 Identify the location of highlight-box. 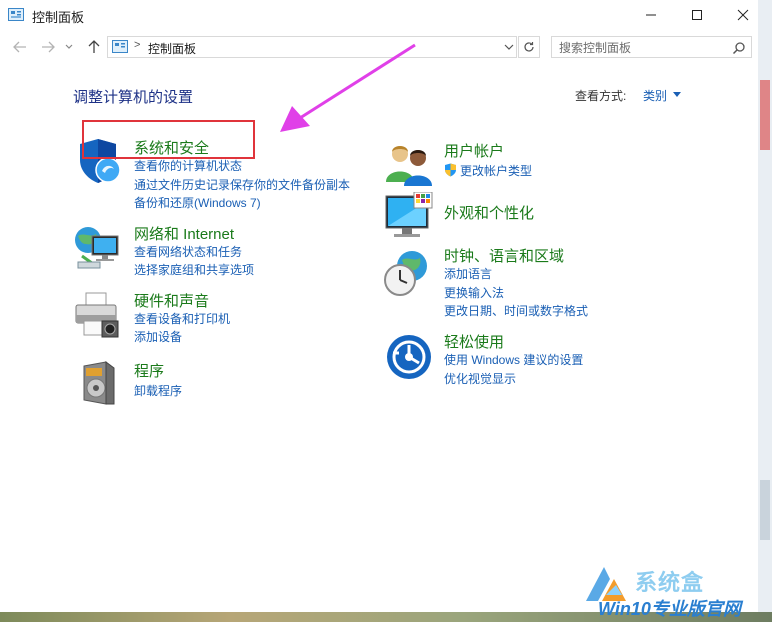
(168, 139).